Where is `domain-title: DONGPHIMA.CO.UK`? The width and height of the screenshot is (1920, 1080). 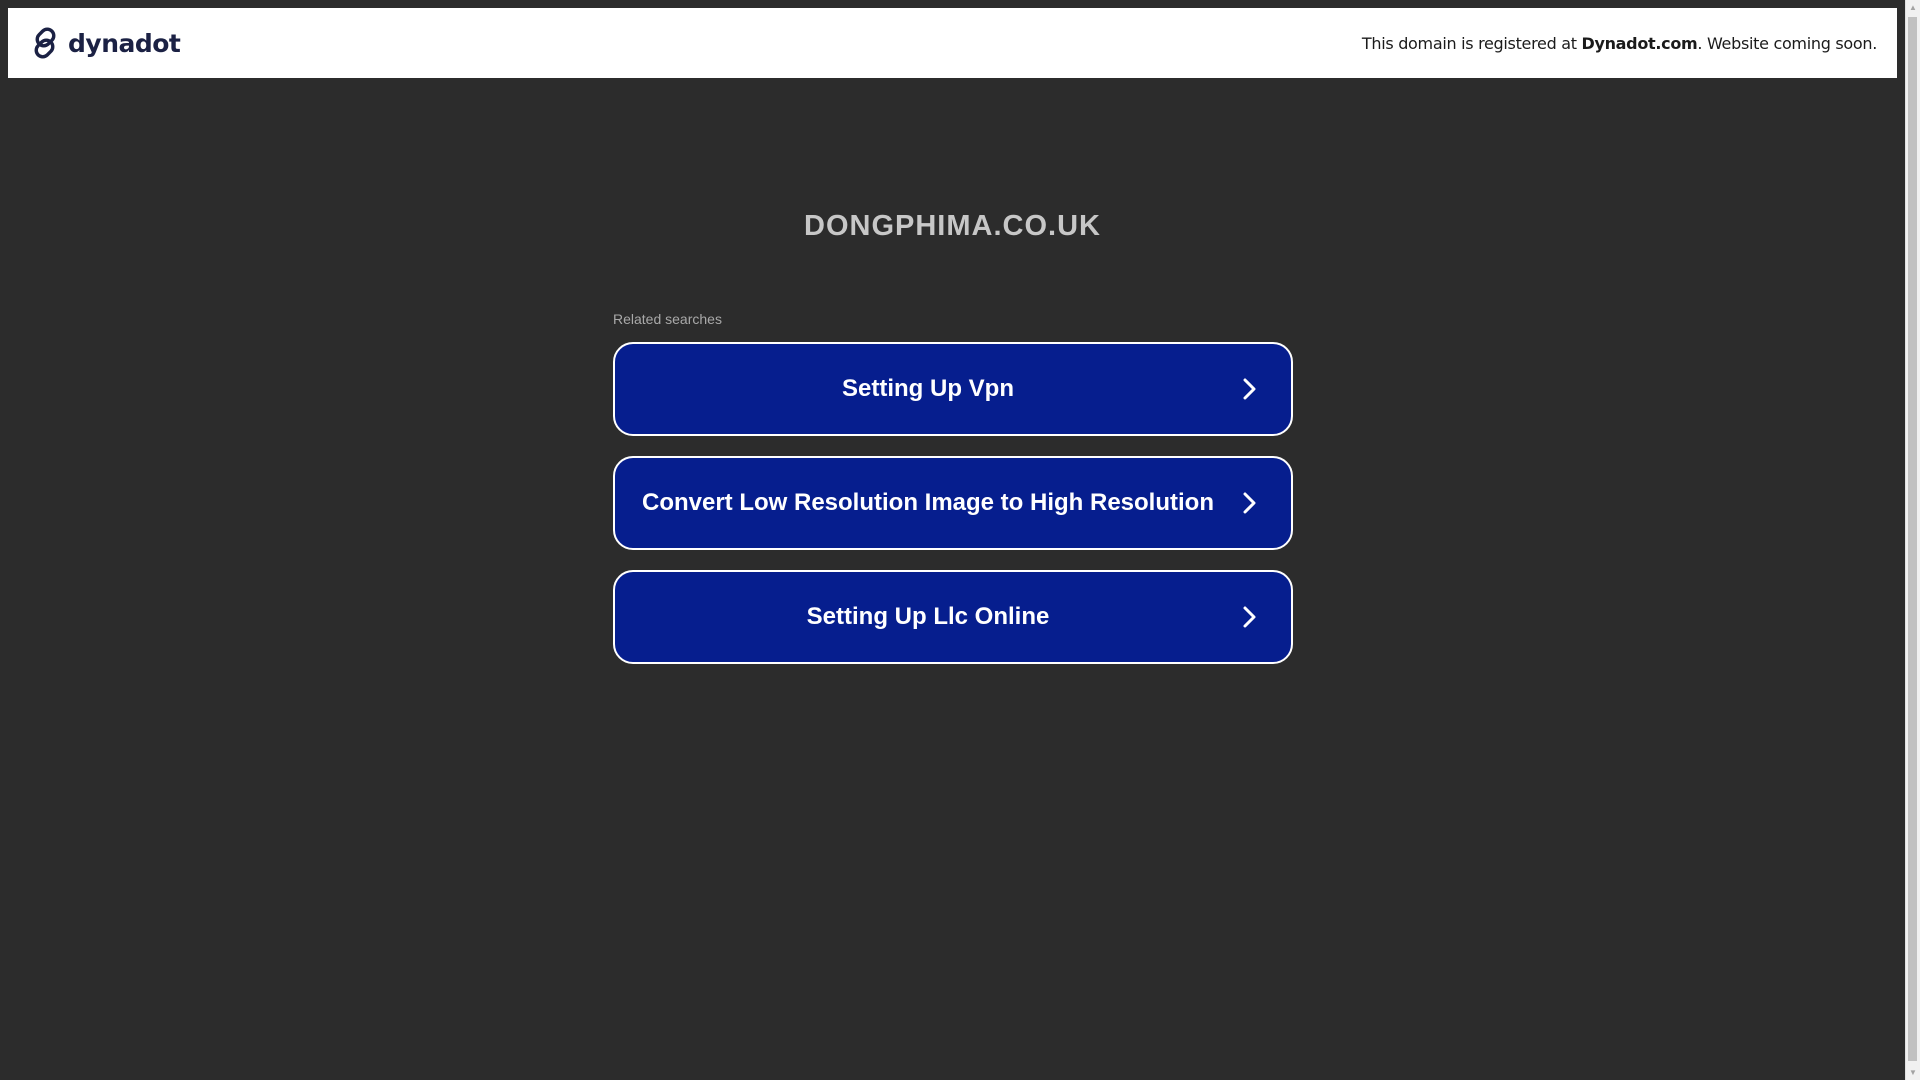 domain-title: DONGPHIMA.CO.UK is located at coordinates (952, 226).